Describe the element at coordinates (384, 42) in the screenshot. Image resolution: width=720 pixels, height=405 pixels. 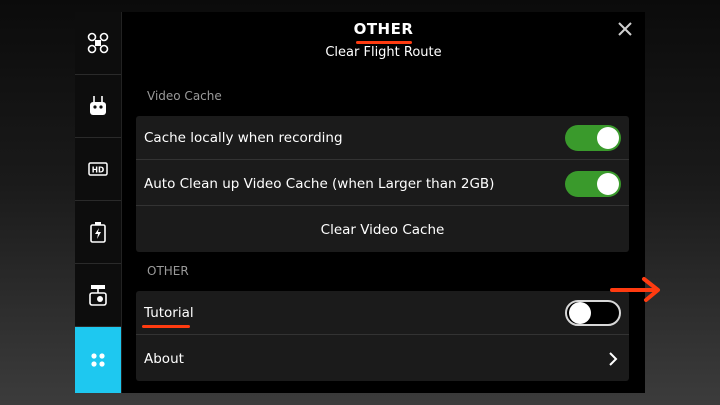
I see `title-annotation-underline` at that location.